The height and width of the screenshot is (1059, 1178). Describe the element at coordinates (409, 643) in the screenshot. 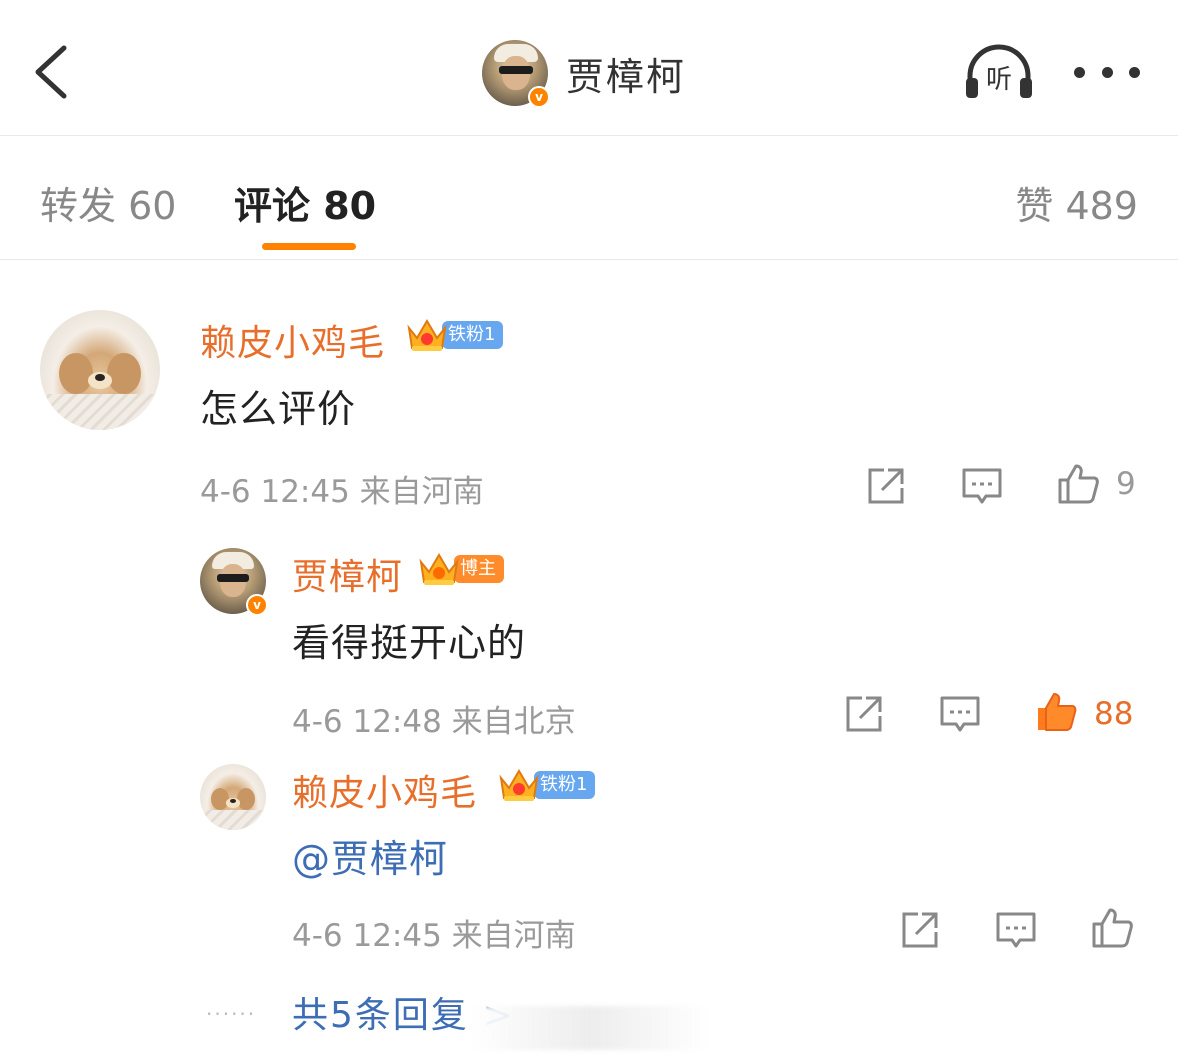

I see `comment-text: 看得挺开心的` at that location.